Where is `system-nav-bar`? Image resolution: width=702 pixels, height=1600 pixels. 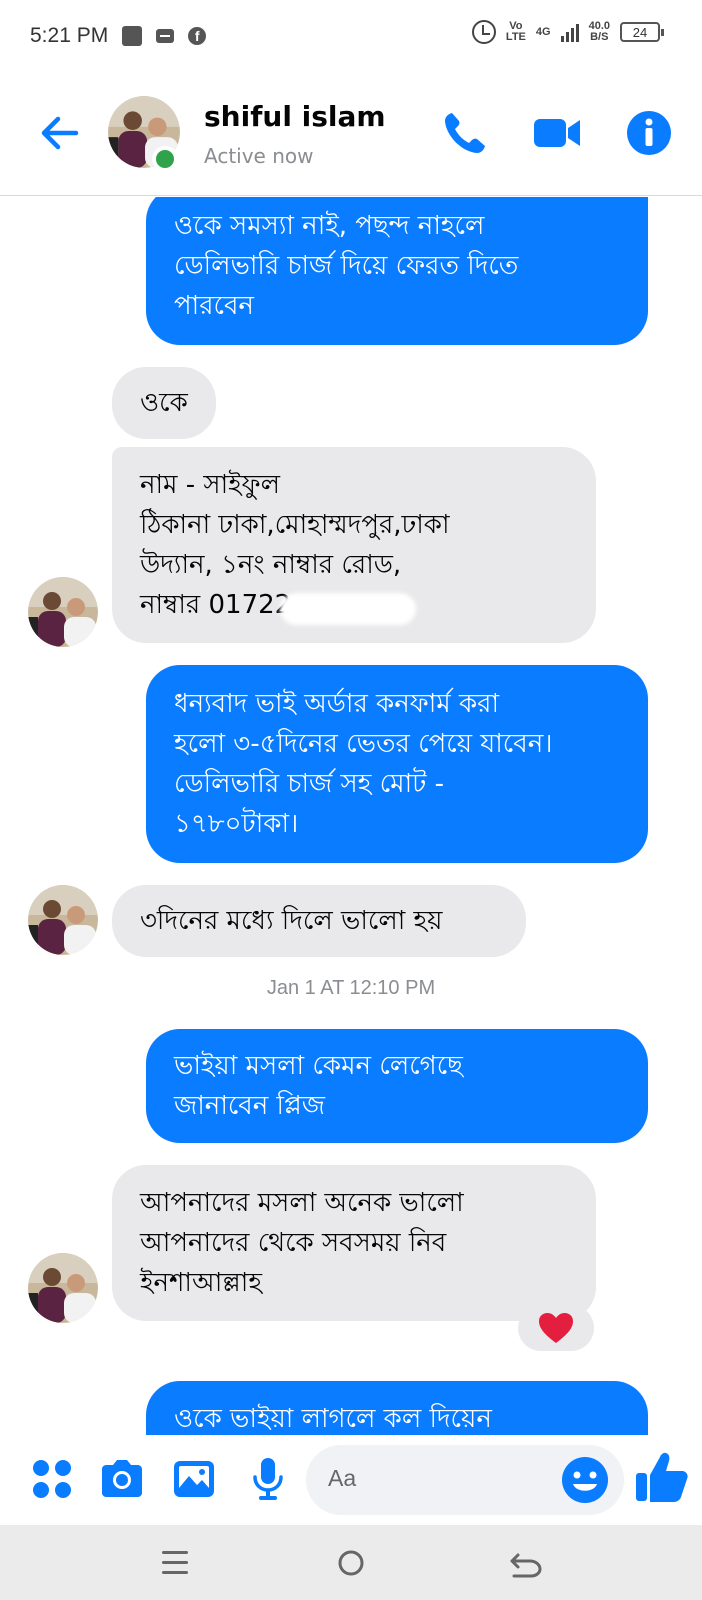 system-nav-bar is located at coordinates (351, 1562).